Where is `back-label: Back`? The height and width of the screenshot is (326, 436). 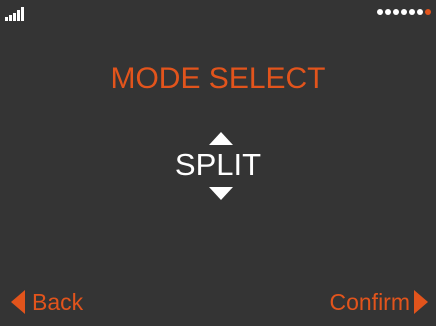 back-label: Back is located at coordinates (58, 301).